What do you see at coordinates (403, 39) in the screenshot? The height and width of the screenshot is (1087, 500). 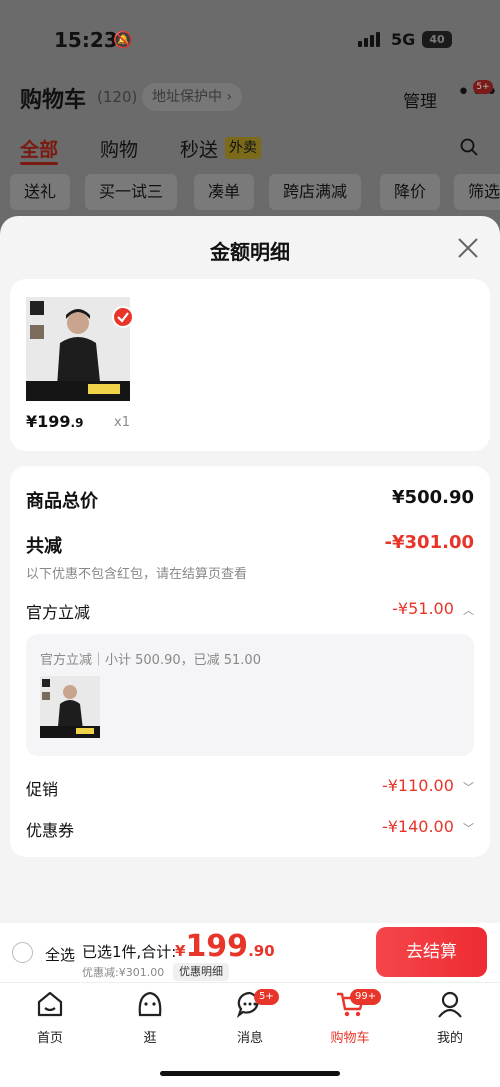 I see `network-type: 5G` at bounding box center [403, 39].